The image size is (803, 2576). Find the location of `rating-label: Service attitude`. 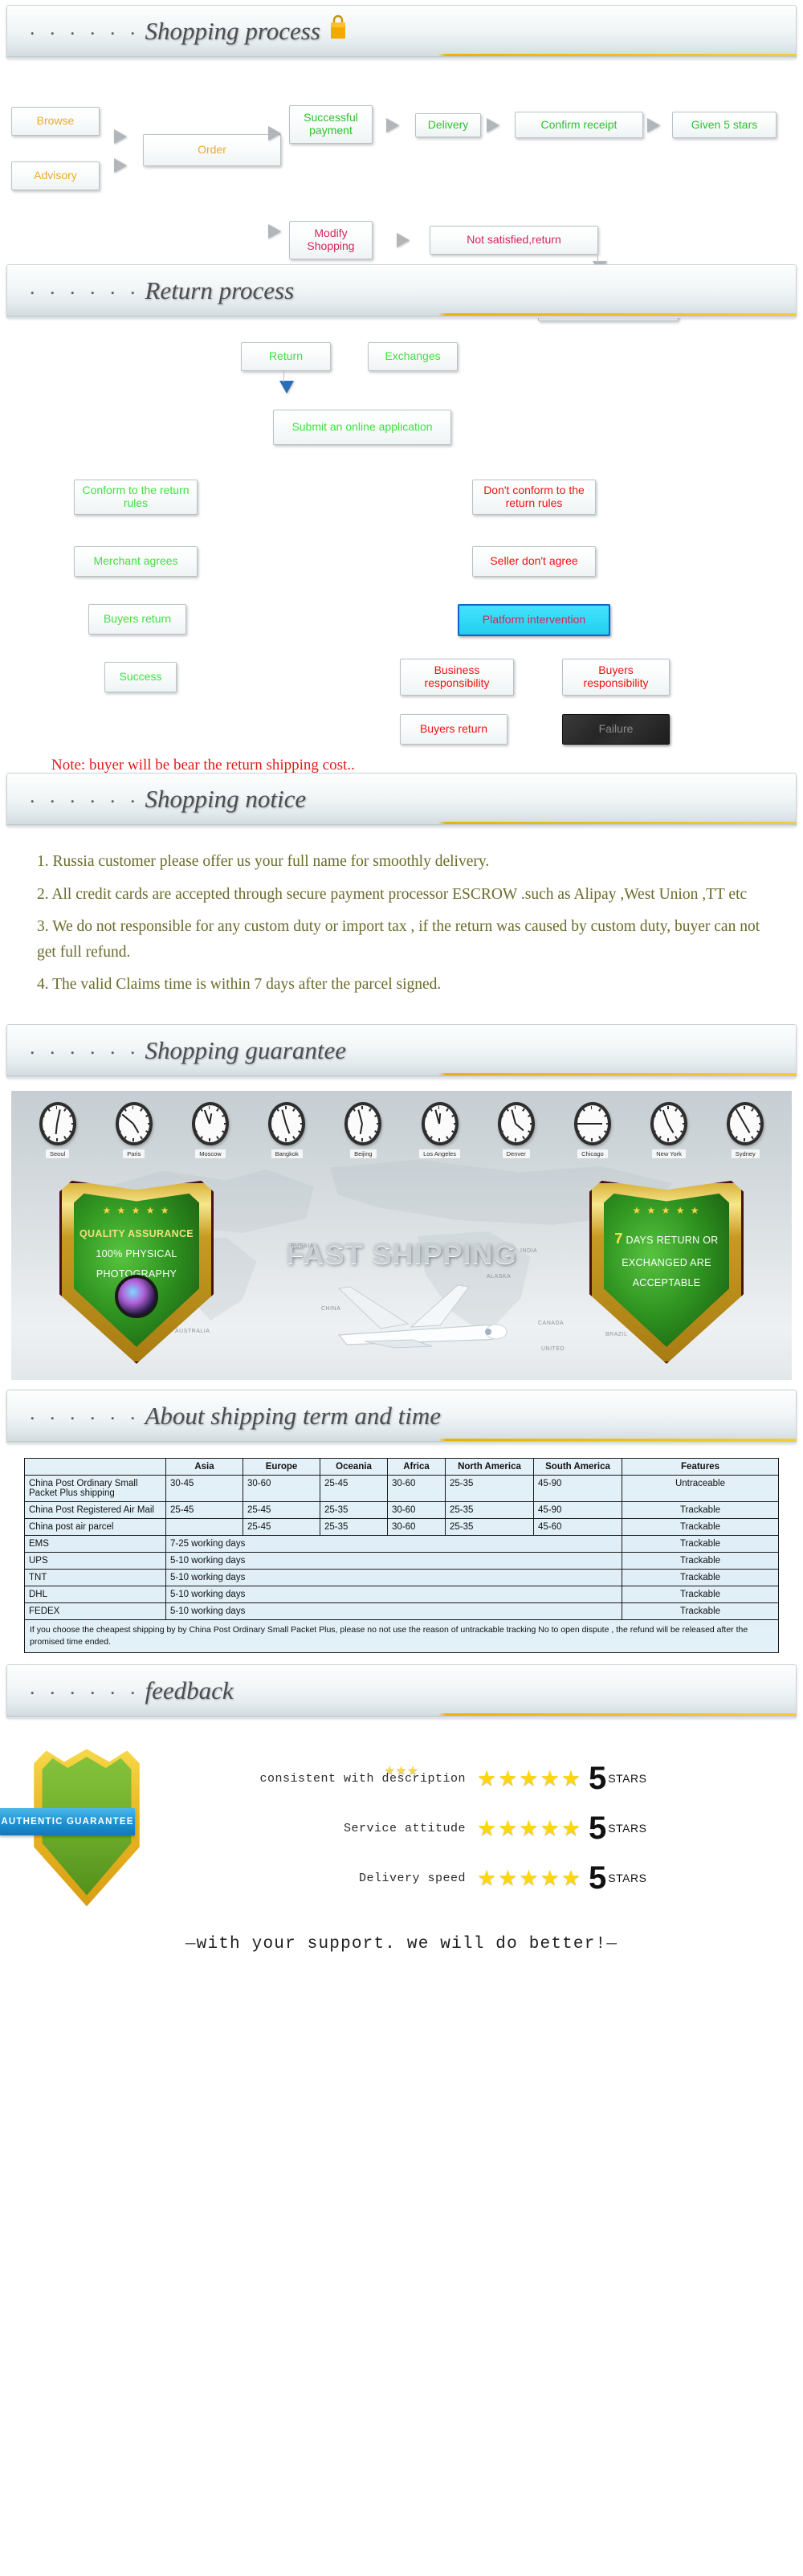

rating-label: Service attitude is located at coordinates (405, 1828).